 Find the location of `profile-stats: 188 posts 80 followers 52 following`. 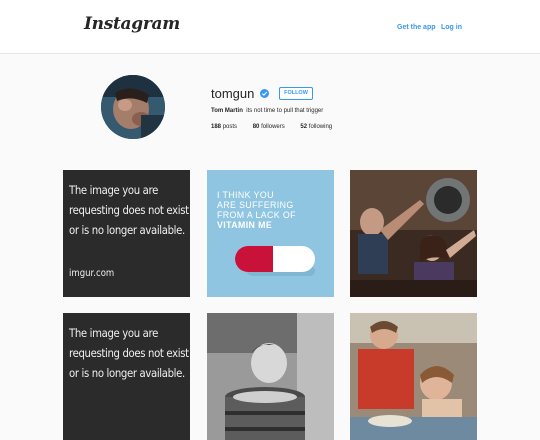

profile-stats: 188 posts 80 followers 52 following is located at coordinates (278, 127).